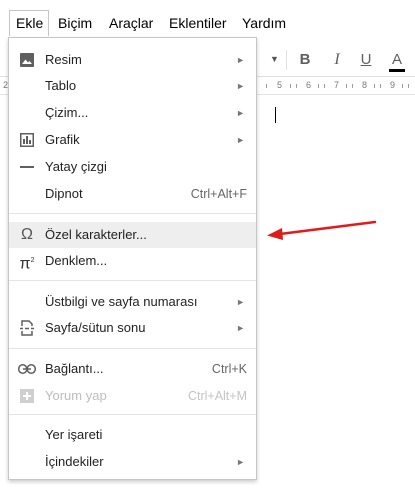  What do you see at coordinates (322, 230) in the screenshot?
I see `annotation-arrow` at bounding box center [322, 230].